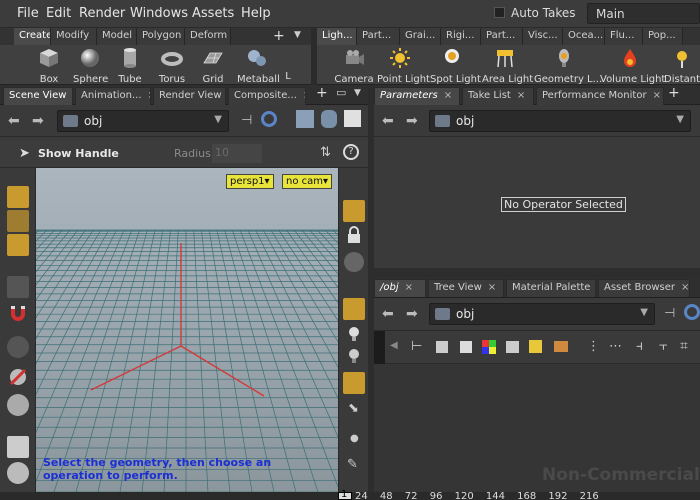 The width and height of the screenshot is (700, 500). I want to click on chevron-down-icon: ▼, so click(680, 119).